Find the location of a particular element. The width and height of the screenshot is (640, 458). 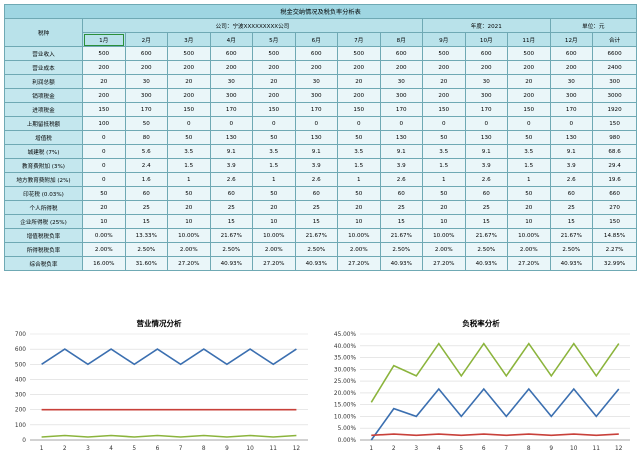

row-total: 19.6 is located at coordinates (614, 179).